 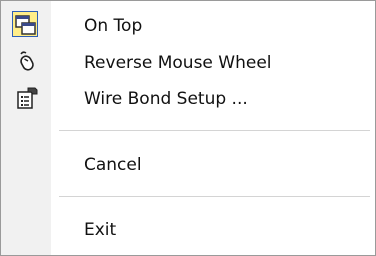 I want to click on menu-item-label: Exit, so click(x=100, y=230).